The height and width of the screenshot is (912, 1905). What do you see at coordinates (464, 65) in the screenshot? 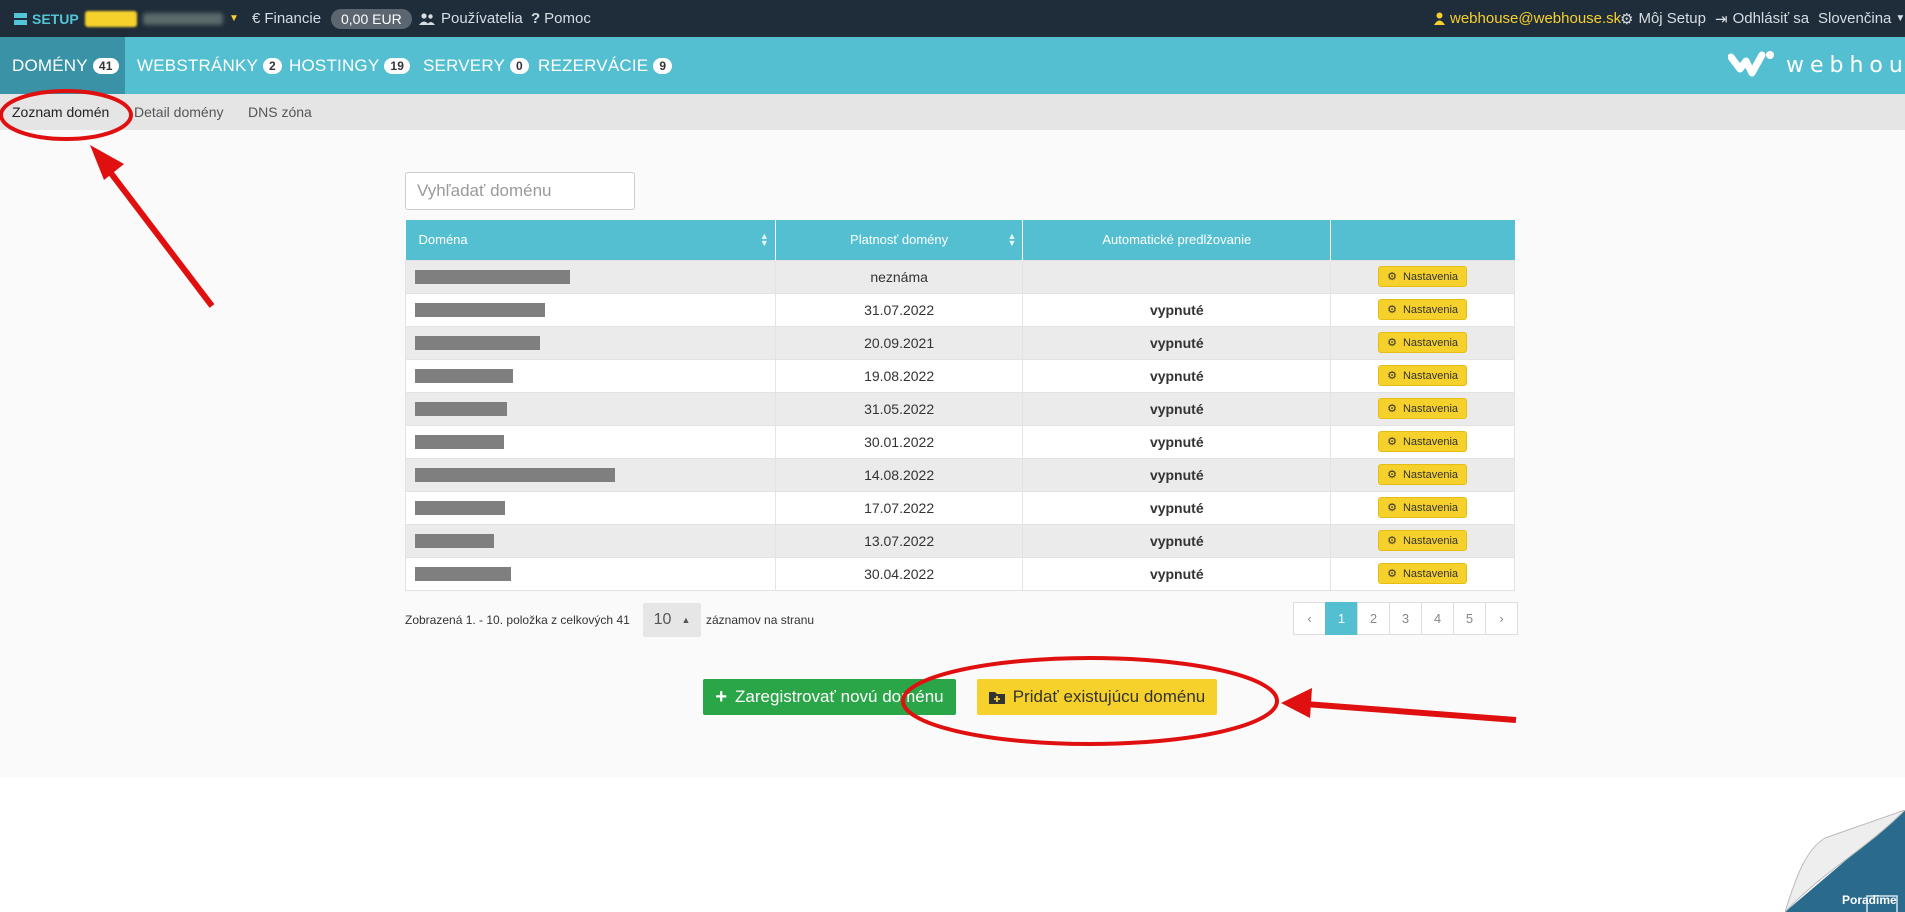
I see `tab-label: SERVERY` at bounding box center [464, 65].